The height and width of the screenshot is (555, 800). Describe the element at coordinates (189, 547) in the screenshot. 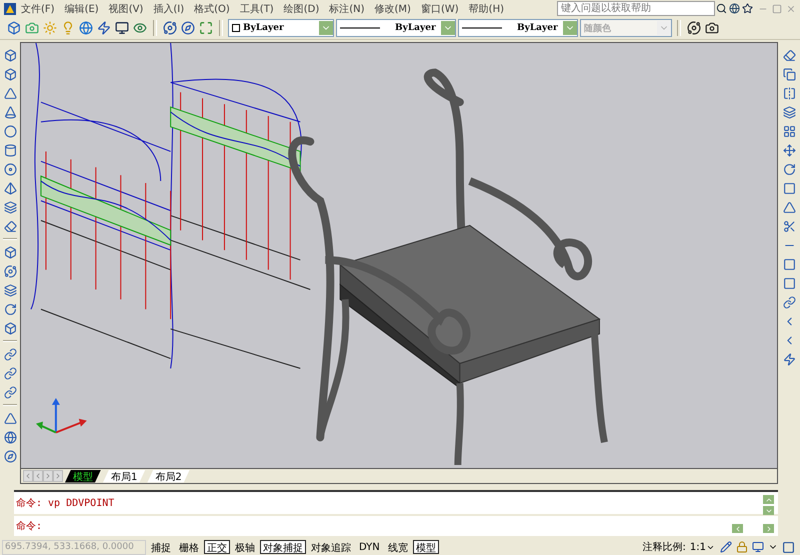

I see `status-toggle: 栅格` at that location.